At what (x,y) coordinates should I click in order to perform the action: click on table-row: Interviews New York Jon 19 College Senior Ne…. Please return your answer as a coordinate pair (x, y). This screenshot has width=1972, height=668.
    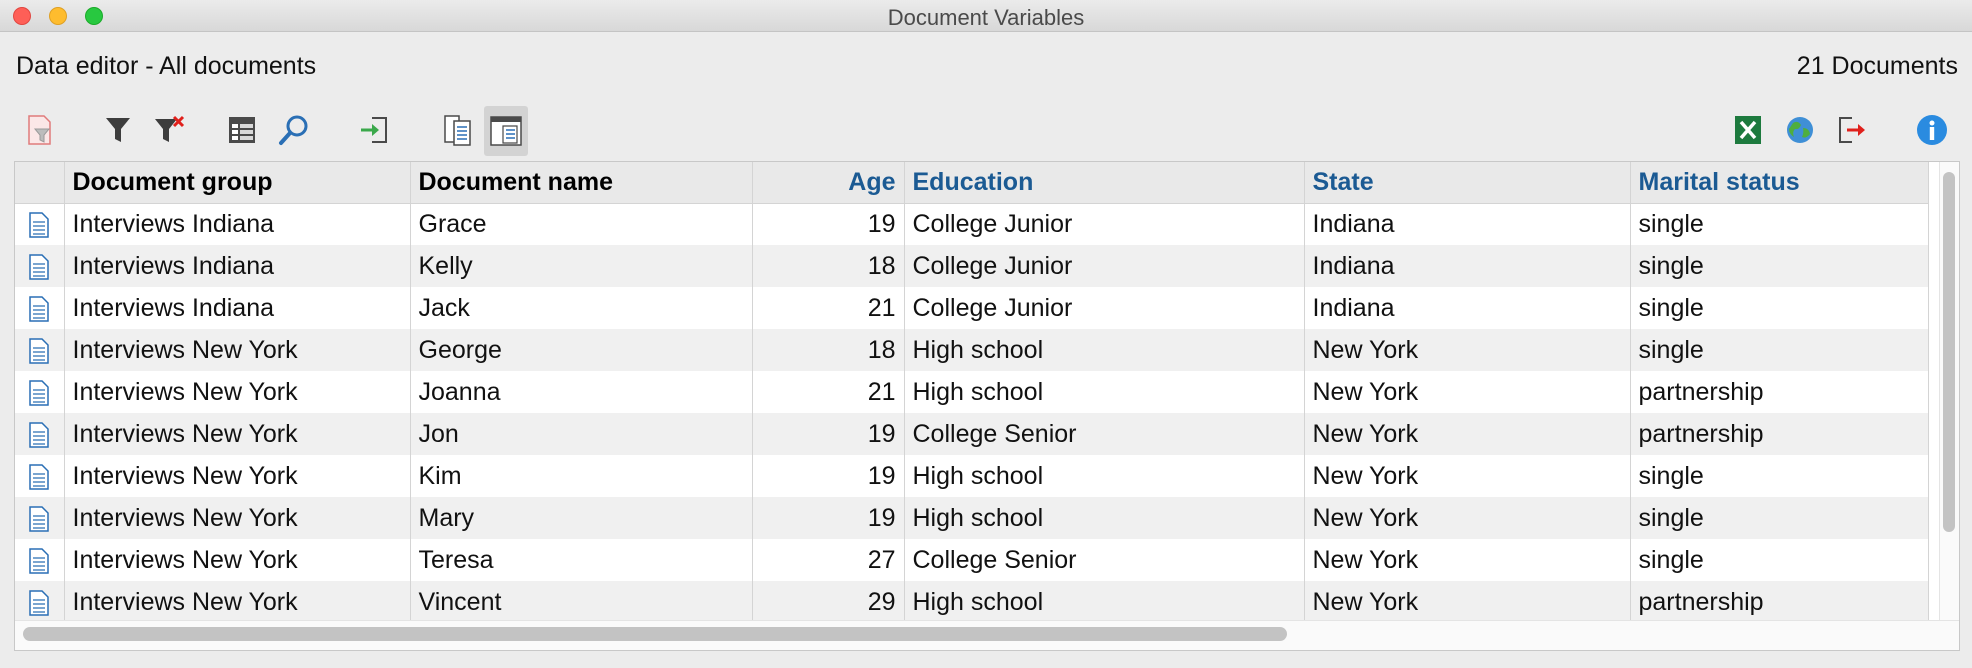
    Looking at the image, I should click on (972, 434).